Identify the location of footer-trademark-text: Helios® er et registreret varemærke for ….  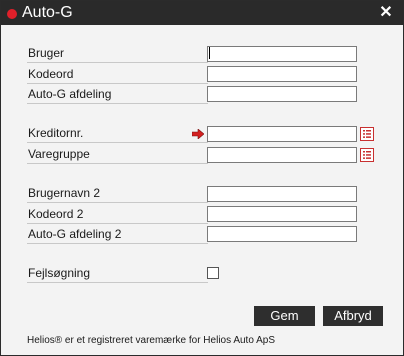
(151, 340).